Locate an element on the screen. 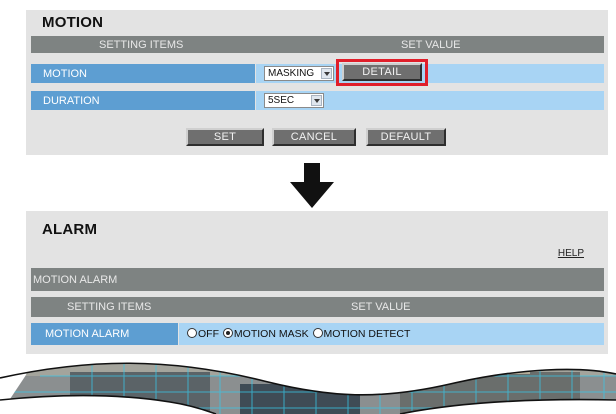 Image resolution: width=616 pixels, height=414 pixels. alarm-set-value-header: SET VALUE is located at coordinates (381, 307).